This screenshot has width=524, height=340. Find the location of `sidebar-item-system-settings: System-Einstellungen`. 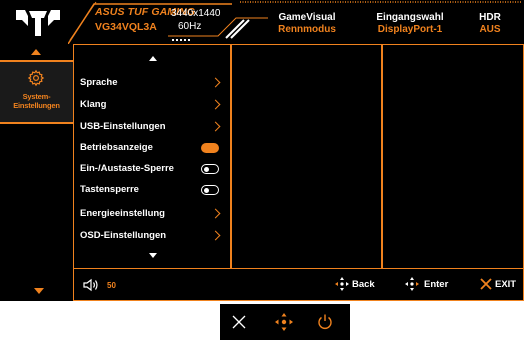

sidebar-item-system-settings: System-Einstellungen is located at coordinates (36, 92).